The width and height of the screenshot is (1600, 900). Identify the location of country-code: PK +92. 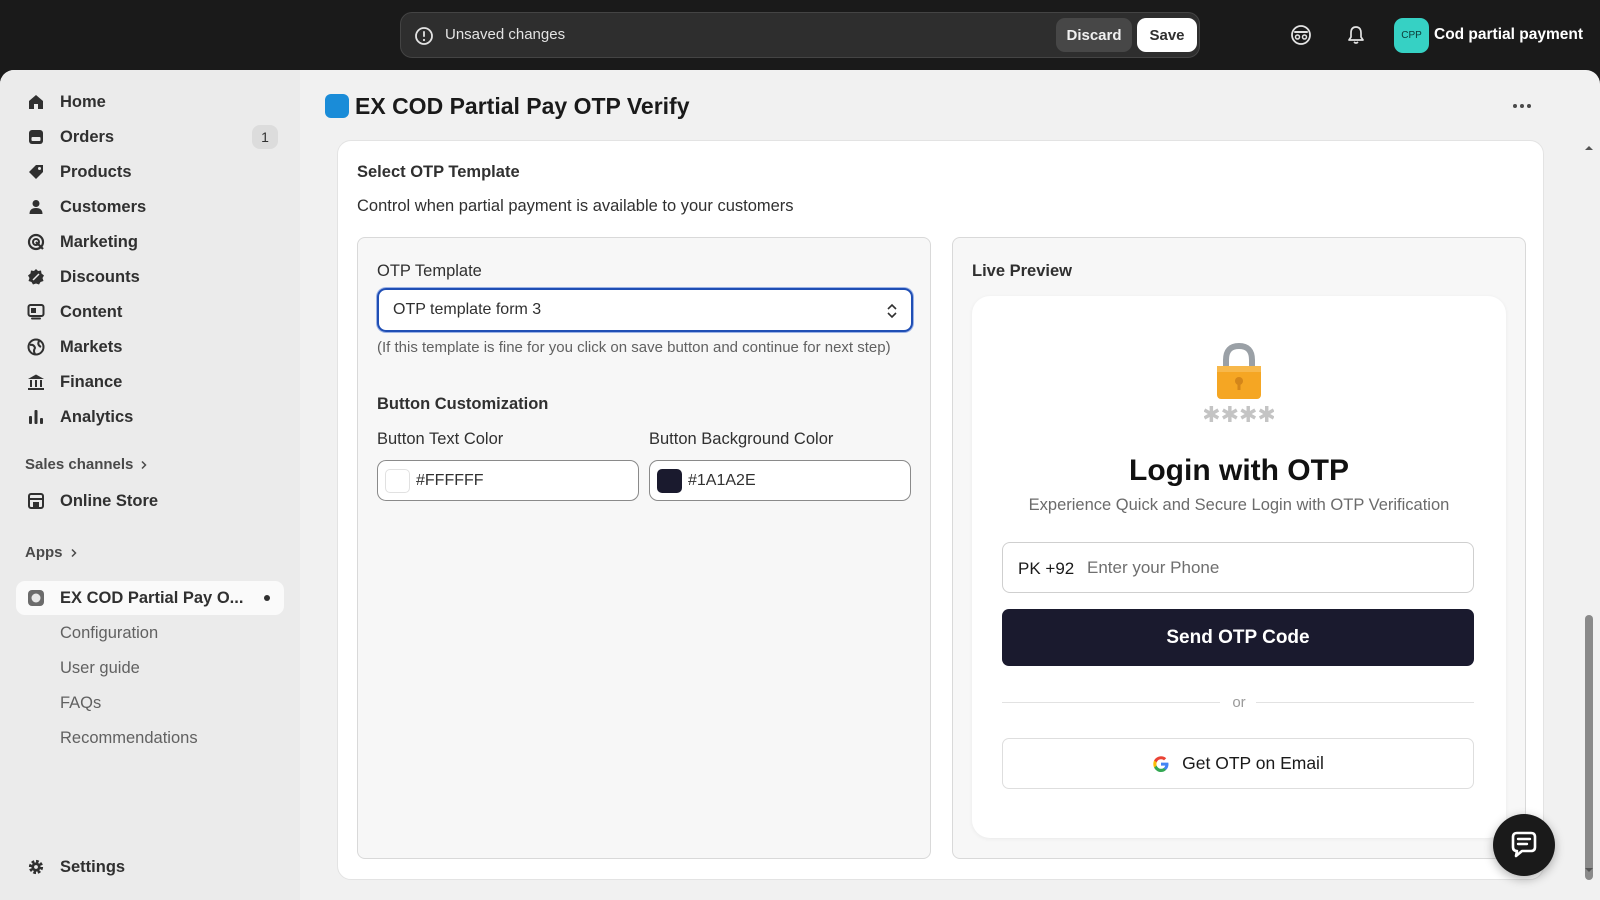
(1046, 569).